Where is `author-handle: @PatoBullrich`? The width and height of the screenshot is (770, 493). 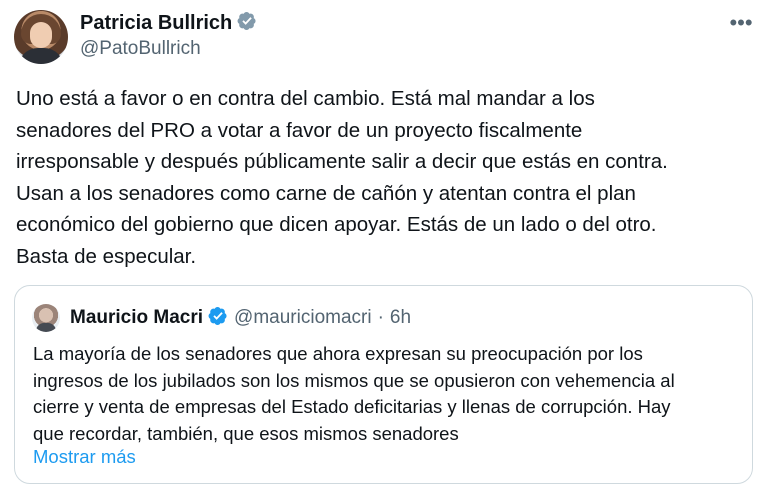 author-handle: @PatoBullrich is located at coordinates (140, 49).